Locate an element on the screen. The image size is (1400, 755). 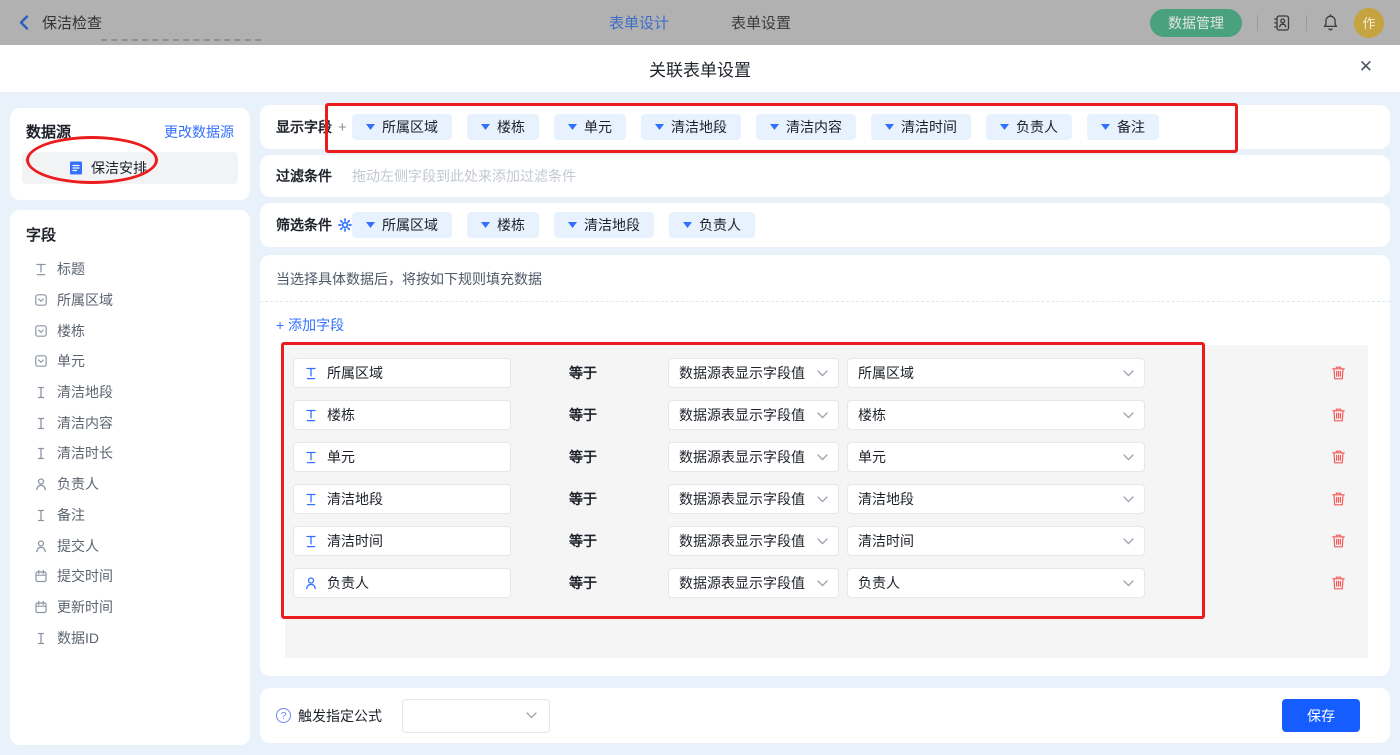
display-field-tag: 单元 is located at coordinates (590, 127).